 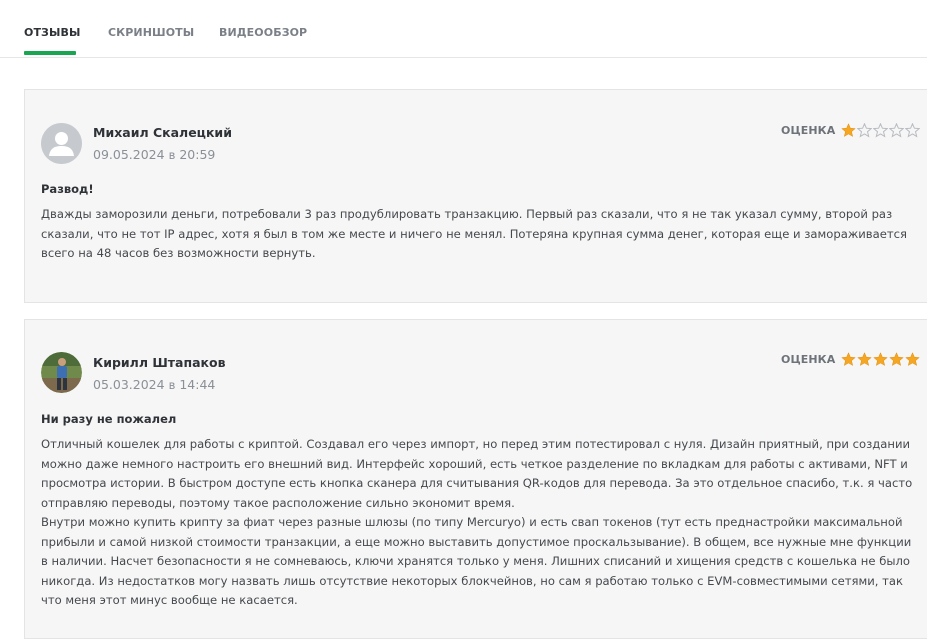 I want to click on user-photo-avatar, so click(x=61, y=372).